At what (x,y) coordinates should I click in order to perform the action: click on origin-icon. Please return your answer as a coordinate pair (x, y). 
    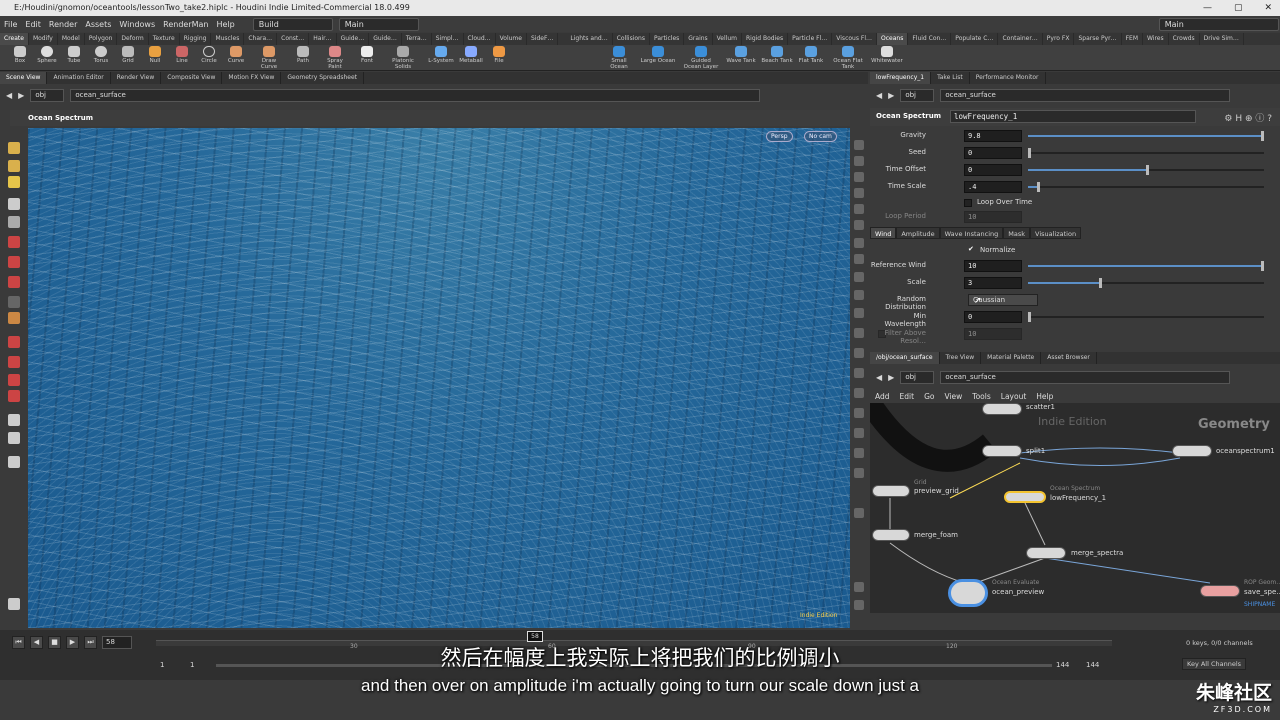
    Looking at the image, I should click on (859, 393).